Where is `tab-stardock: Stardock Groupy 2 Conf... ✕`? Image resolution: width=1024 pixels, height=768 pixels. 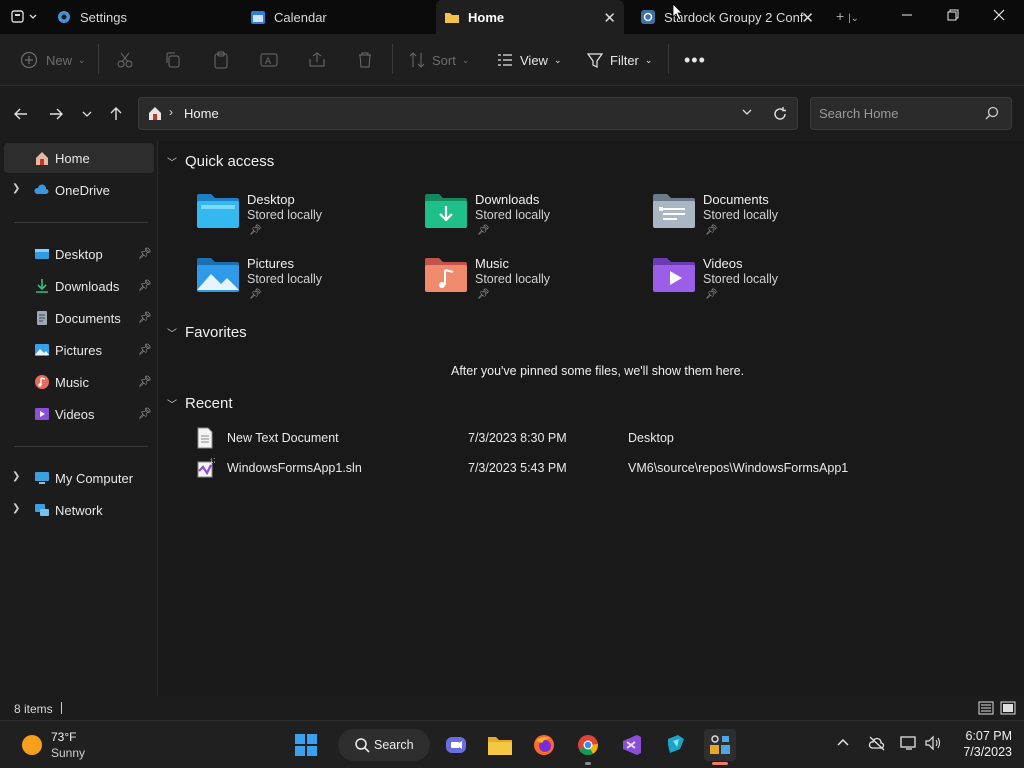 tab-stardock: Stardock Groupy 2 Conf... ✕ is located at coordinates (728, 17).